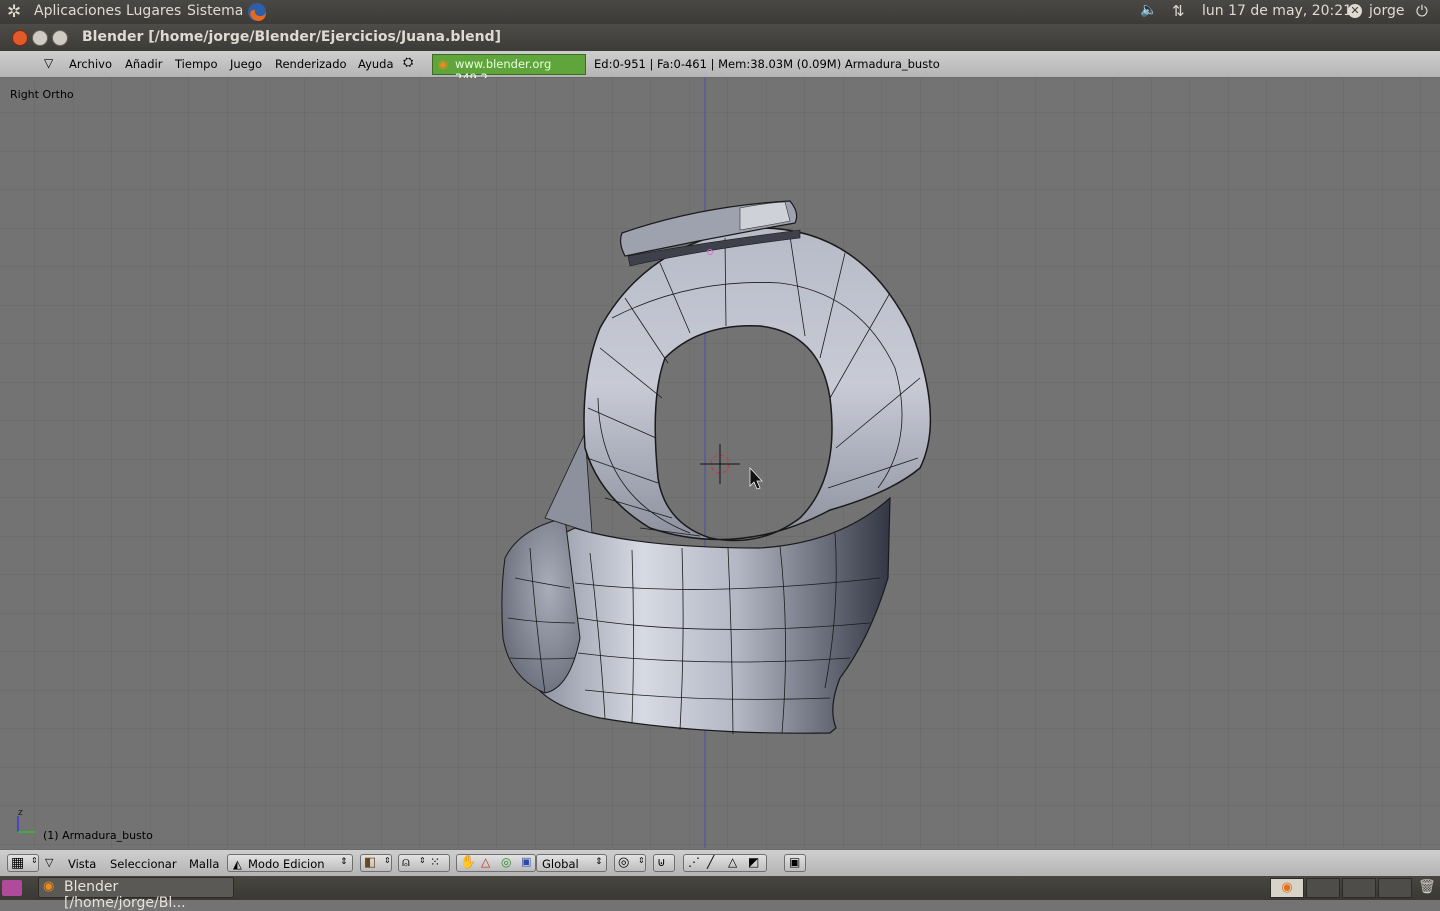 This screenshot has width=1440, height=911. I want to click on select-mode-group: ⋰ ╱ △ ◩, so click(725, 863).